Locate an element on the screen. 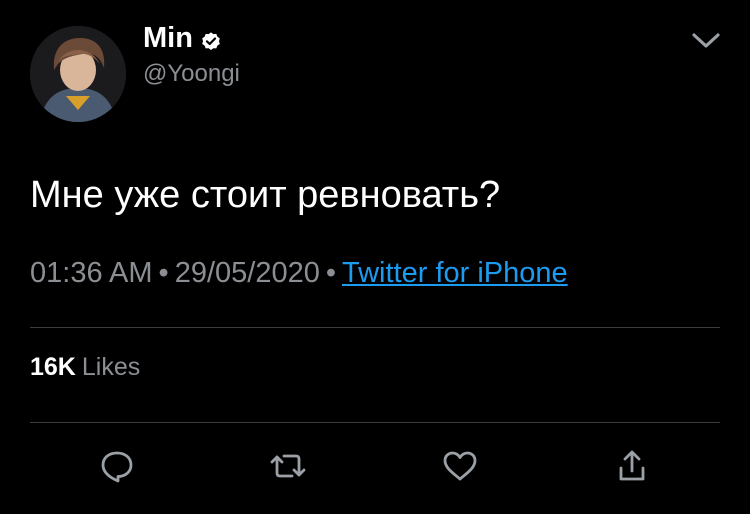 The image size is (750, 514). heart-icon is located at coordinates (460, 466).